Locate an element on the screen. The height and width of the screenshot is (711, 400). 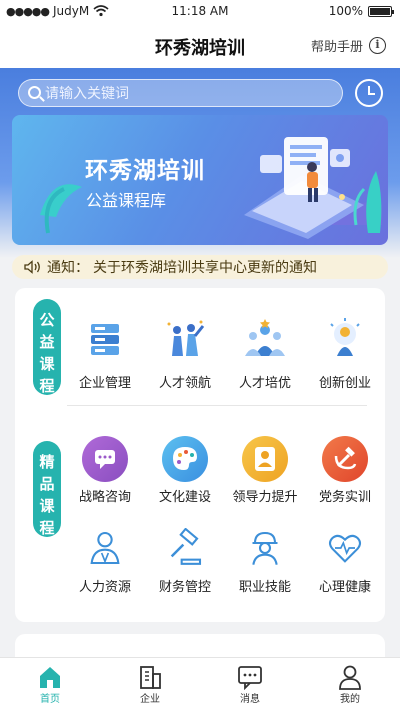
course-innovation: 创新创业 is located at coordinates (345, 353).